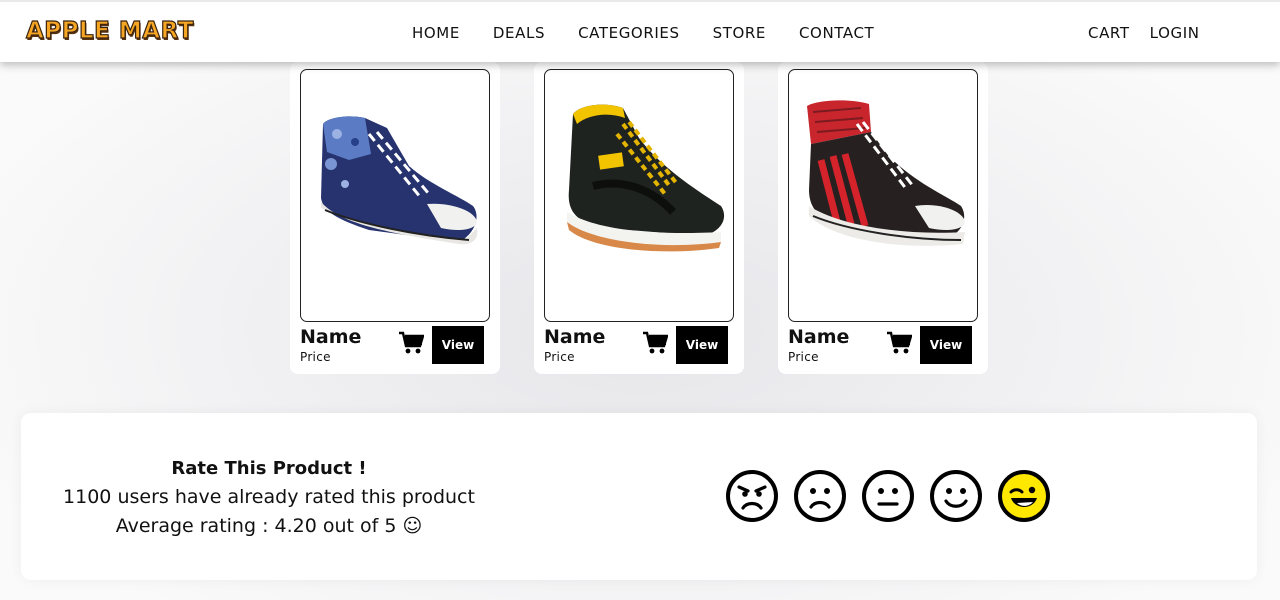 The width and height of the screenshot is (1280, 600). I want to click on smile-face-icon, so click(956, 496).